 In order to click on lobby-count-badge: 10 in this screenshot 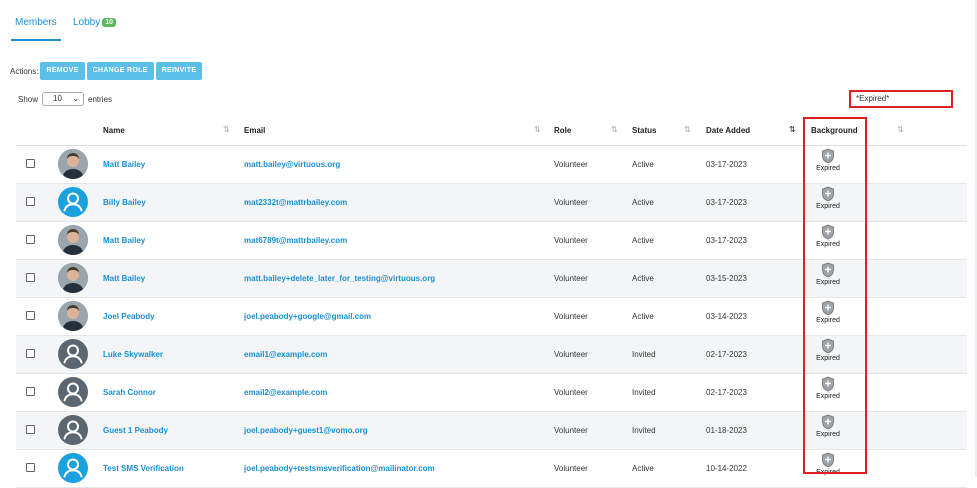, I will do `click(109, 22)`.